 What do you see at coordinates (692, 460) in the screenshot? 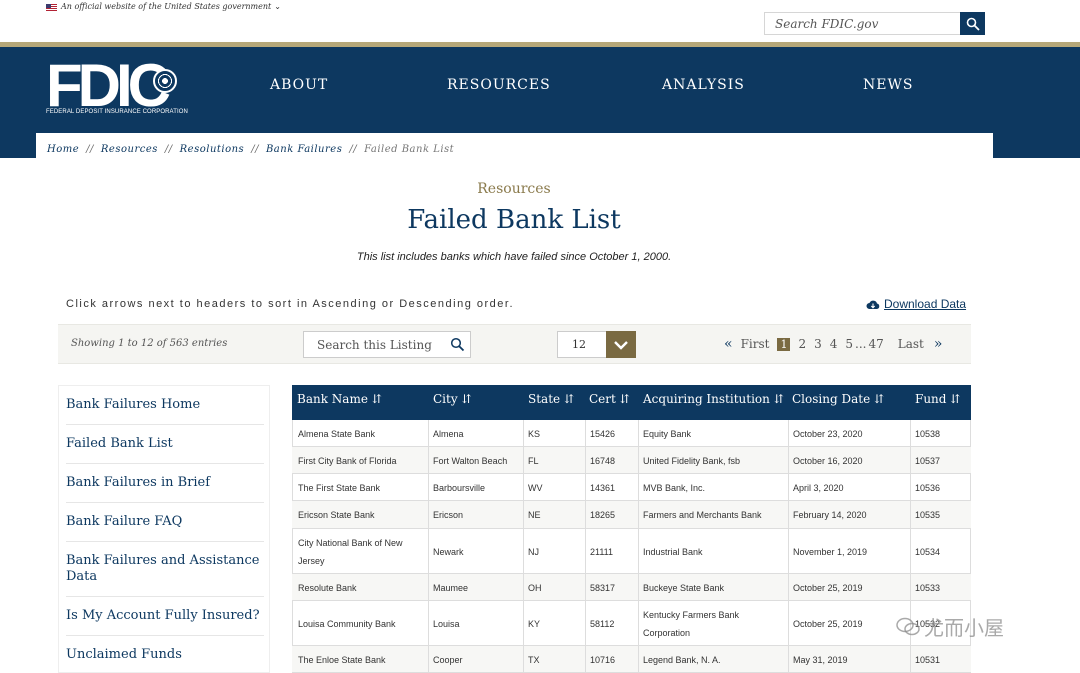
I see `table-cell: United Fidelity Bank, fsb` at bounding box center [692, 460].